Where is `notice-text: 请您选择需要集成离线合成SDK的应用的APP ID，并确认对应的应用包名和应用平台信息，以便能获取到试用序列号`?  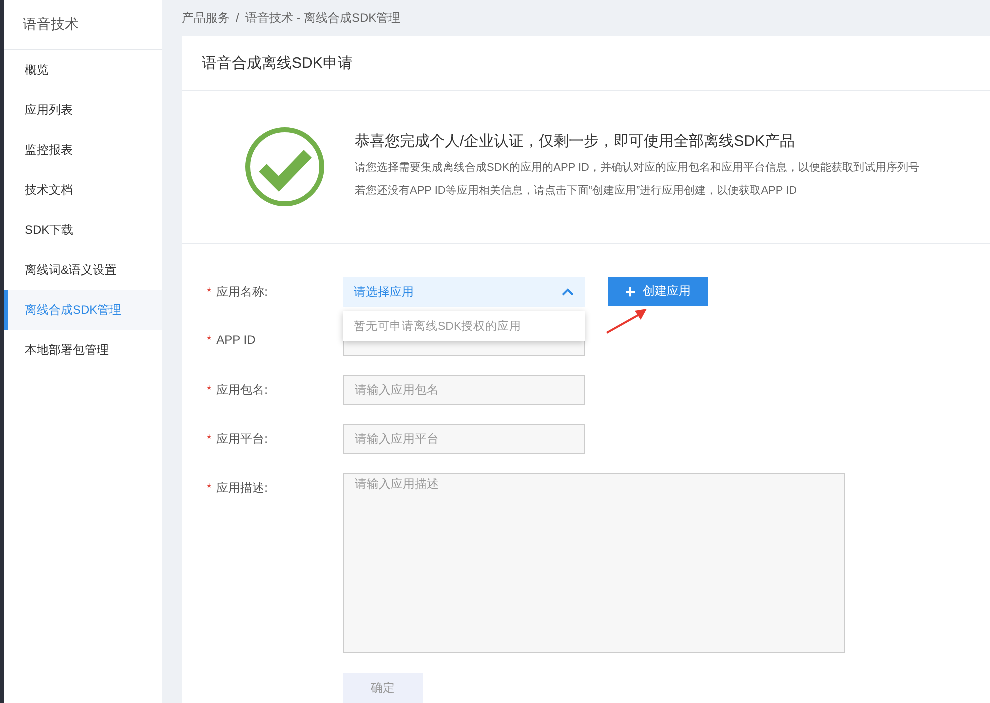
notice-text: 请您选择需要集成离线合成SDK的应用的APP ID，并确认对应的应用包名和应用平台信息，以便能获取到试用序列号 is located at coordinates (637, 168).